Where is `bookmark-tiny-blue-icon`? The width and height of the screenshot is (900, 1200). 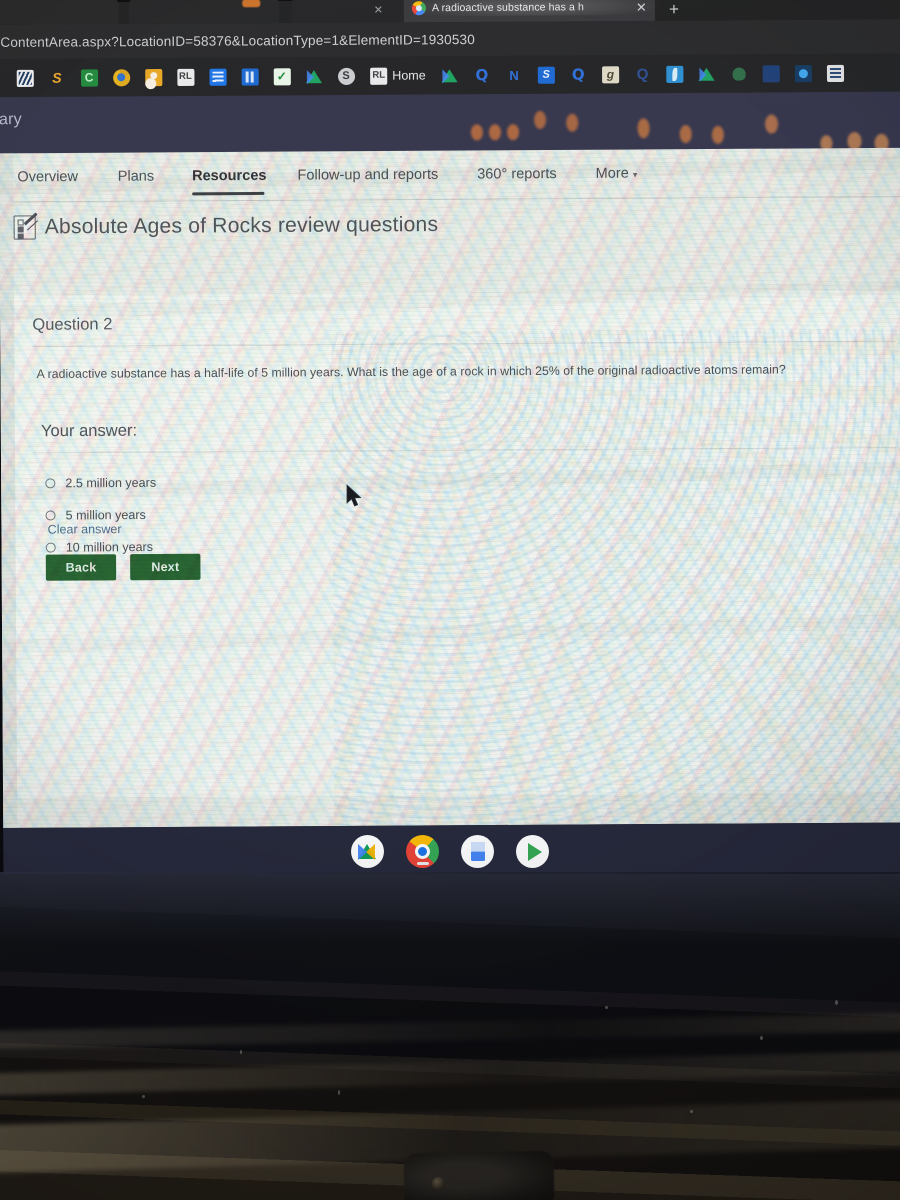 bookmark-tiny-blue-icon is located at coordinates (771, 73).